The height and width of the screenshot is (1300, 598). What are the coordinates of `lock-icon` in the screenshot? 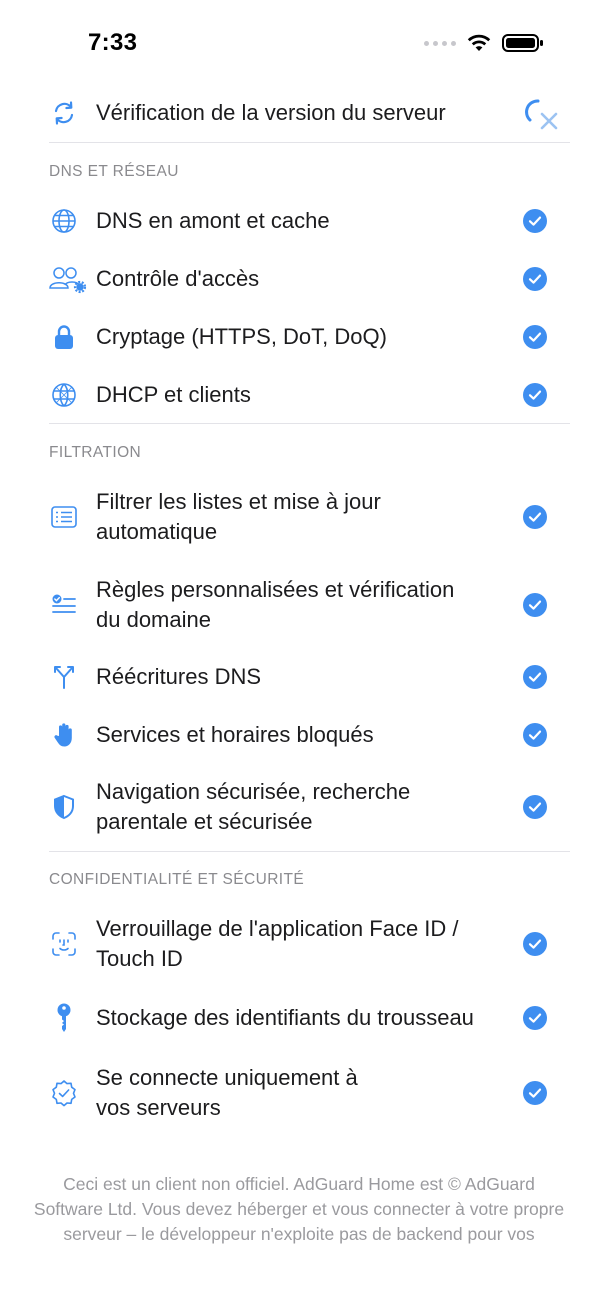 It's located at (64, 337).